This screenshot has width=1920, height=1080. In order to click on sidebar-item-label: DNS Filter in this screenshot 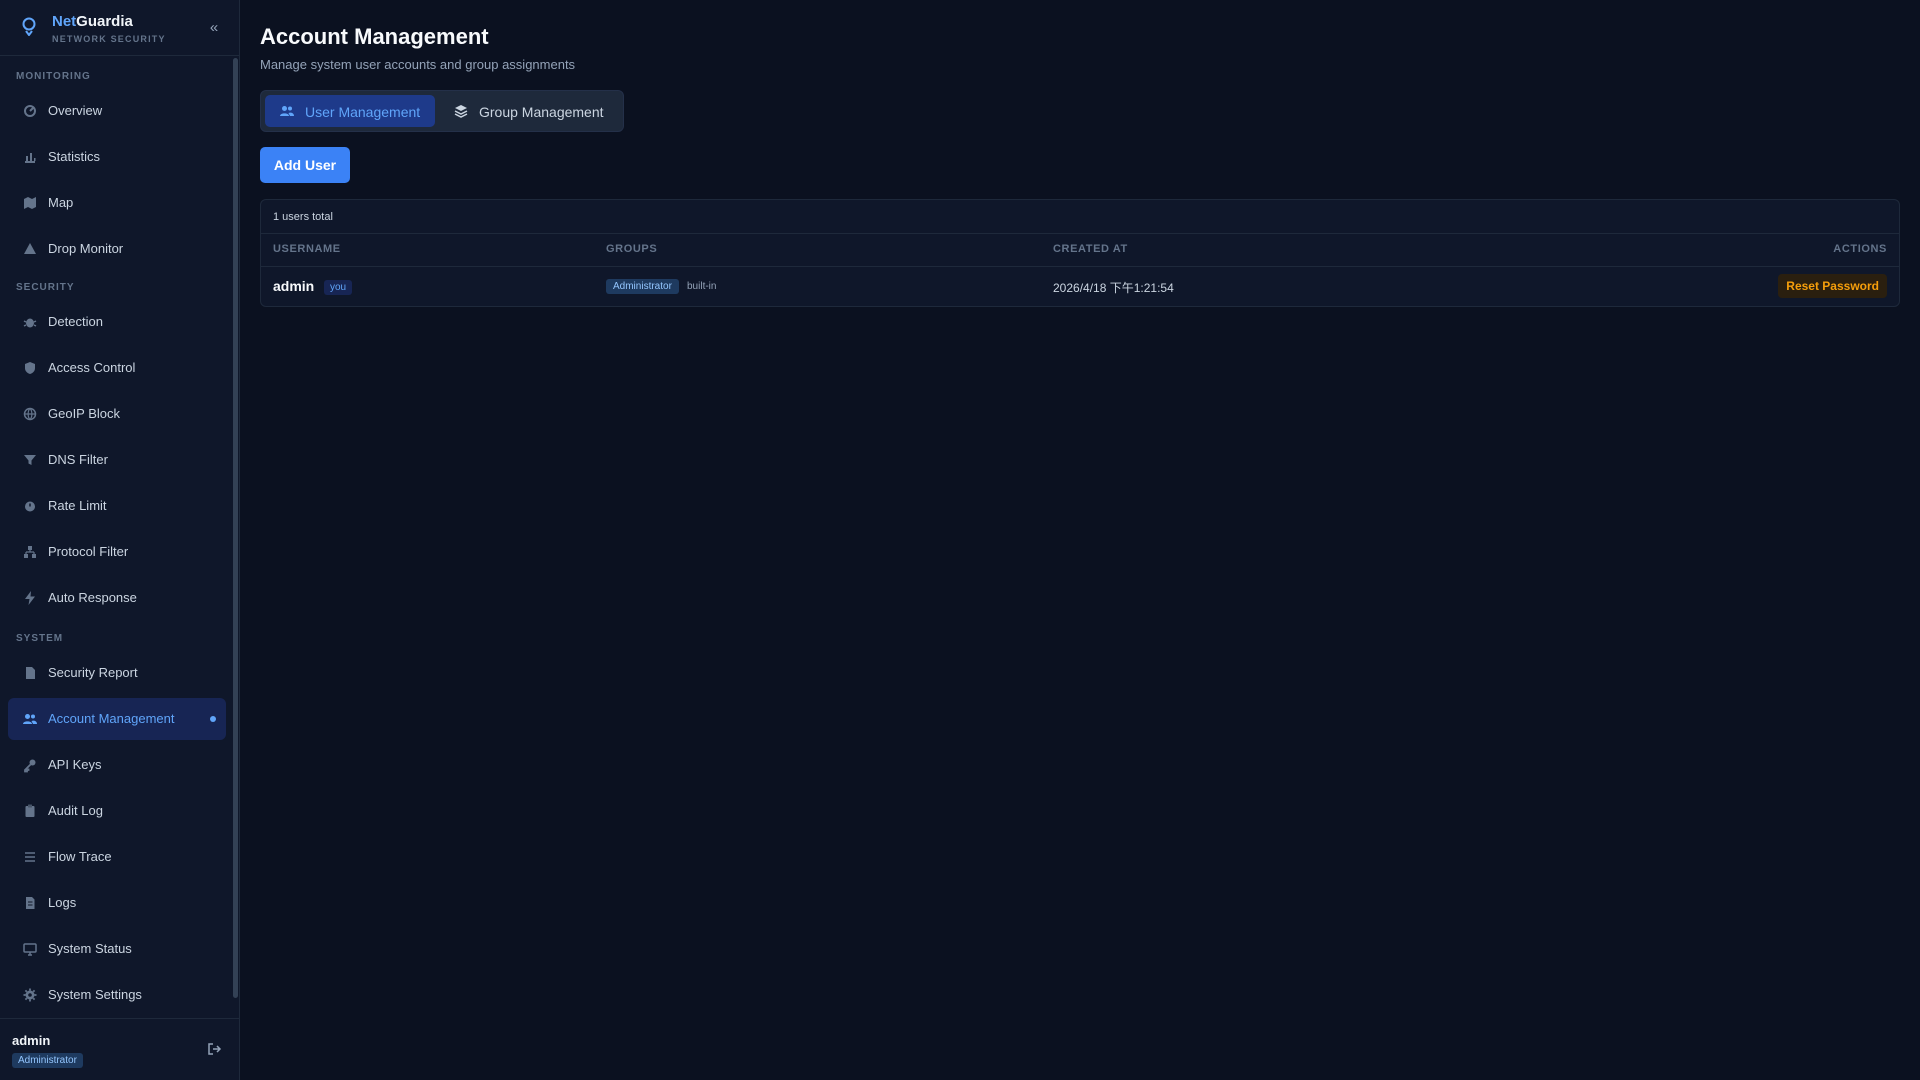, I will do `click(78, 459)`.